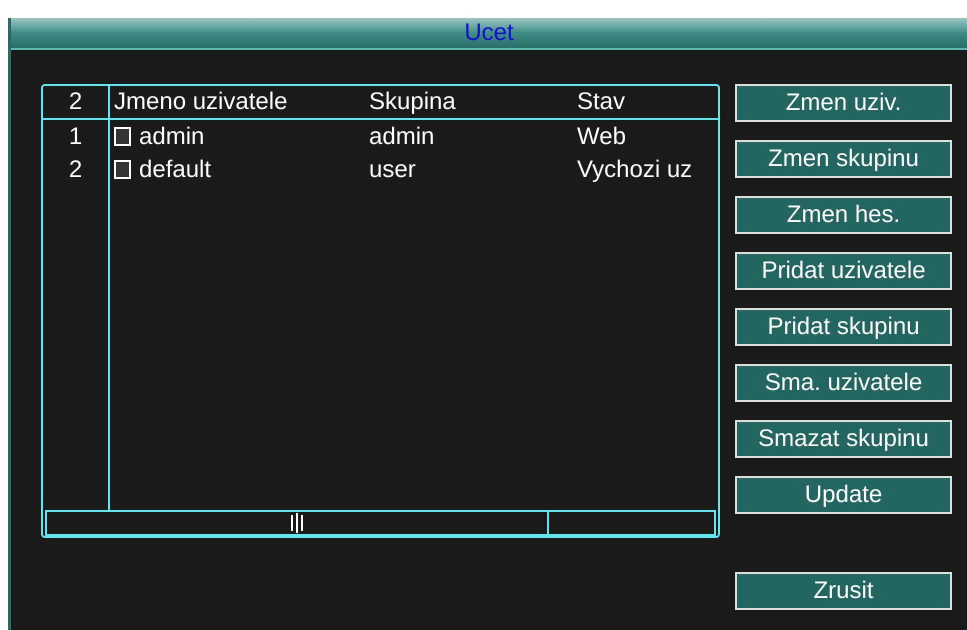 The width and height of the screenshot is (967, 630). I want to click on table-cell-text: Vychozi uz, so click(635, 170).